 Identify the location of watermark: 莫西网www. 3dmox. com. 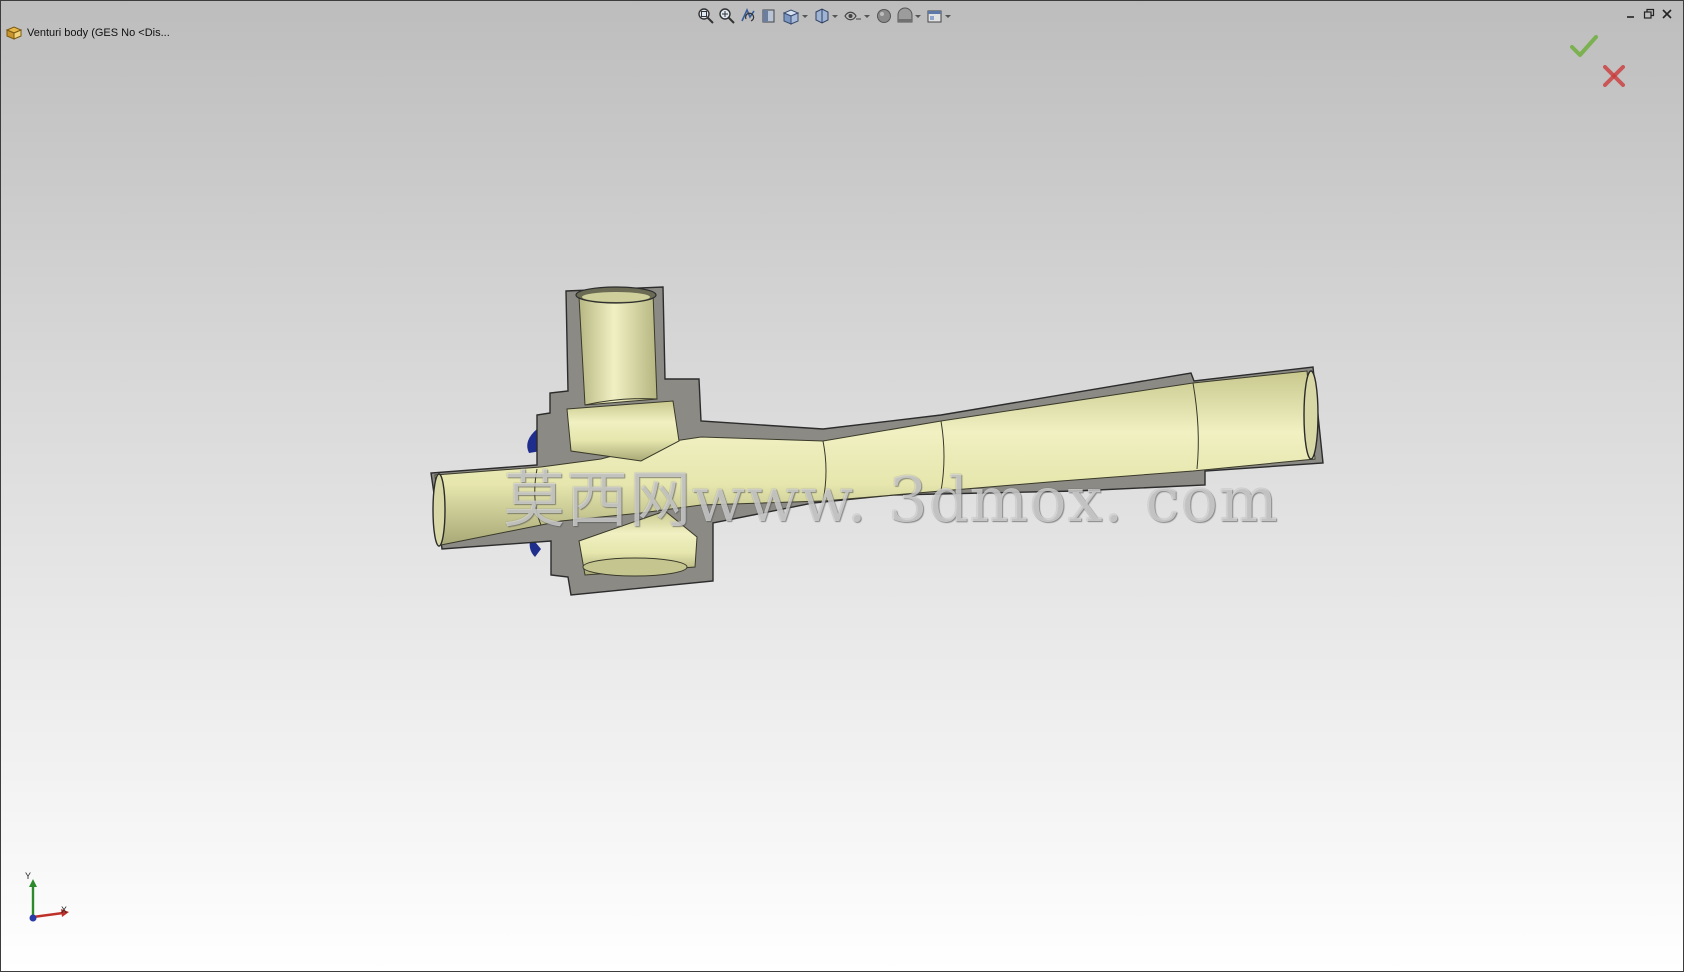
(891, 499).